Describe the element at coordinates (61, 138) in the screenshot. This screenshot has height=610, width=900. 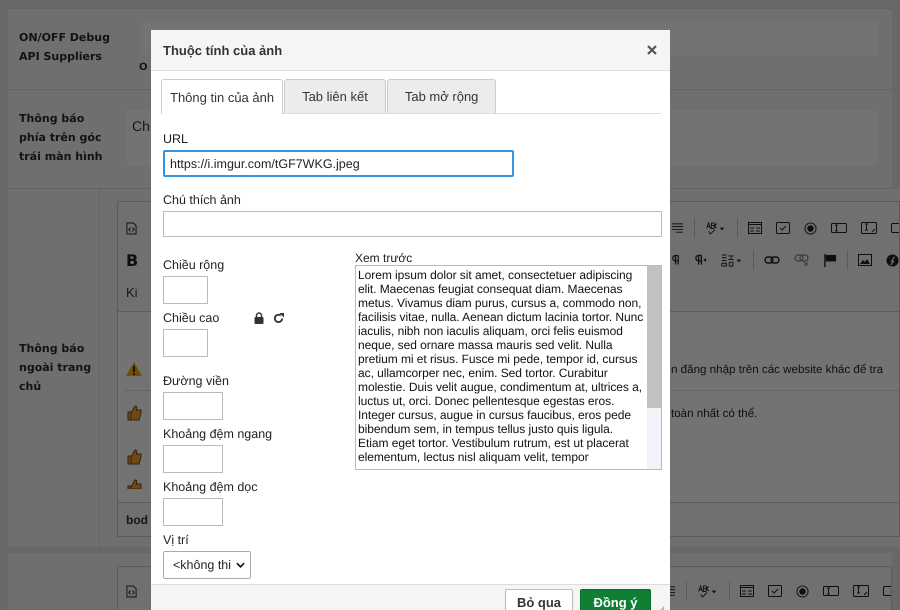
I see `field-label: Thông báo phía trên góc trái màn hình` at that location.